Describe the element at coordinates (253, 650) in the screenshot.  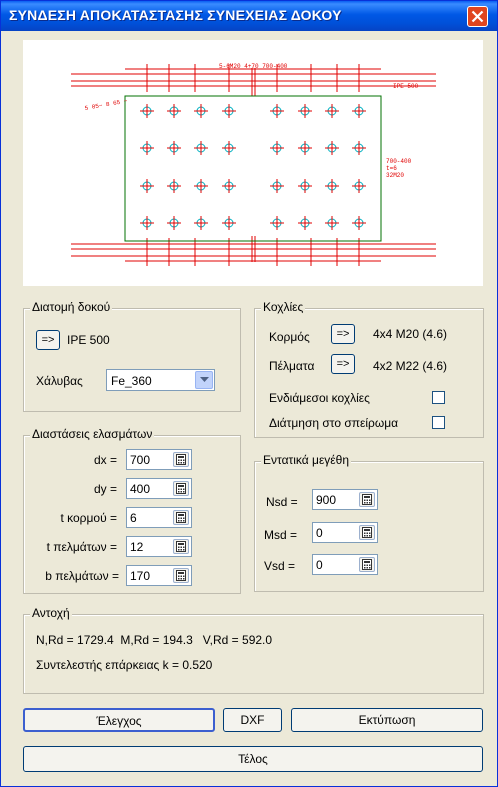
I see `resistance-groupbox: Αντοχή` at that location.